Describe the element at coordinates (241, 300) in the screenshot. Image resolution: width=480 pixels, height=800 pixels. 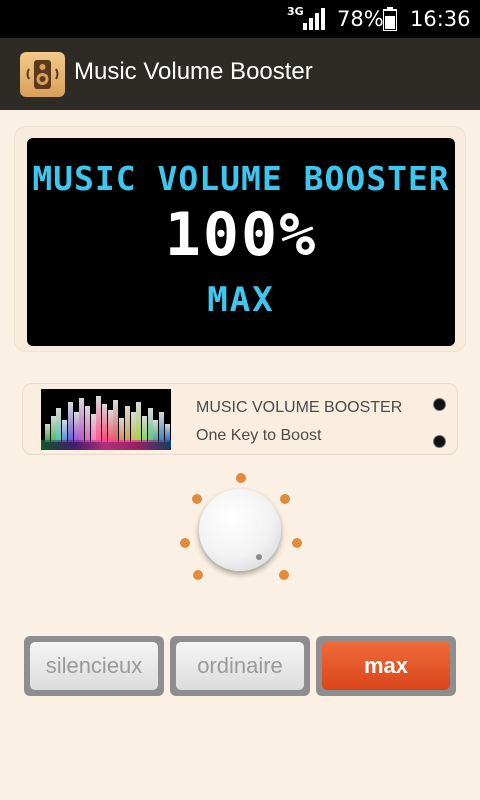
I see `volume-level: MAX` at that location.